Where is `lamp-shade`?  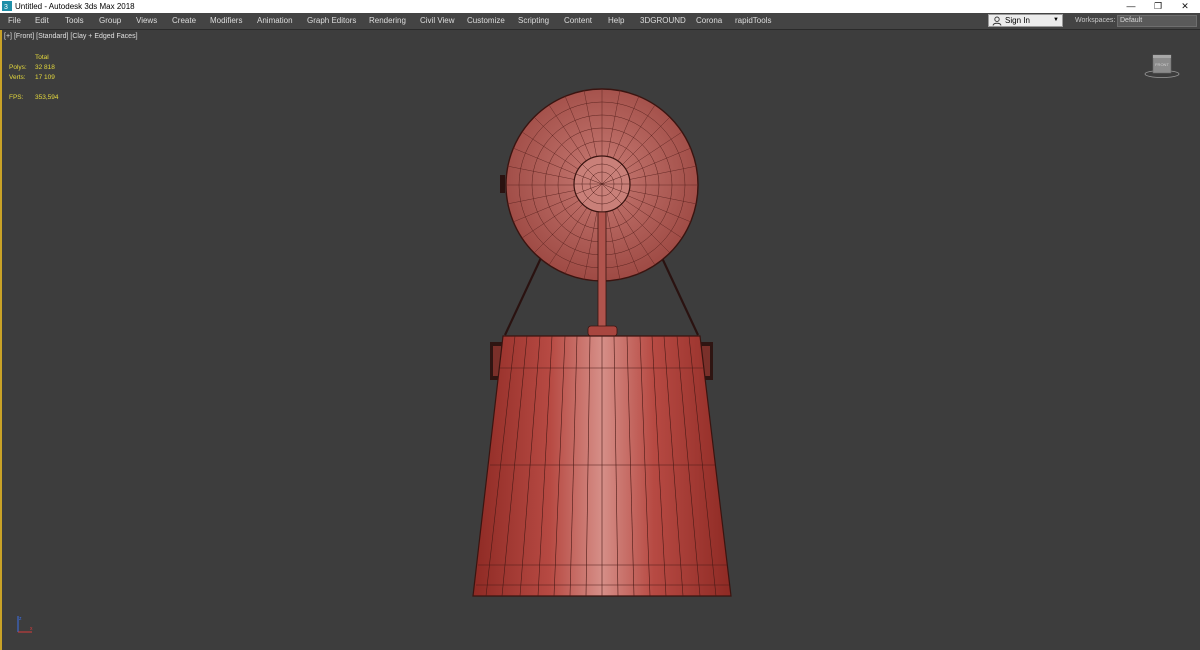
lamp-shade is located at coordinates (602, 466).